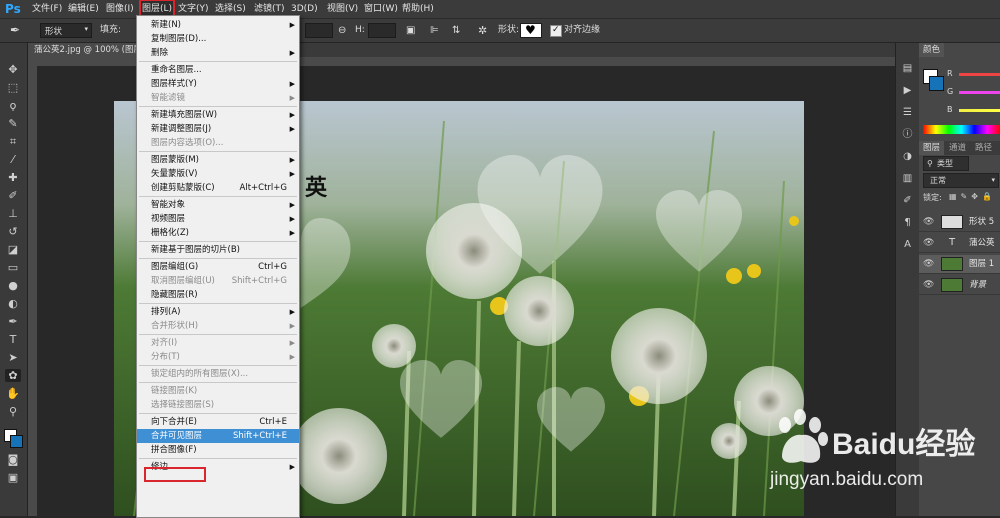 Image resolution: width=1000 pixels, height=518 pixels. I want to click on width-field, so click(319, 30).